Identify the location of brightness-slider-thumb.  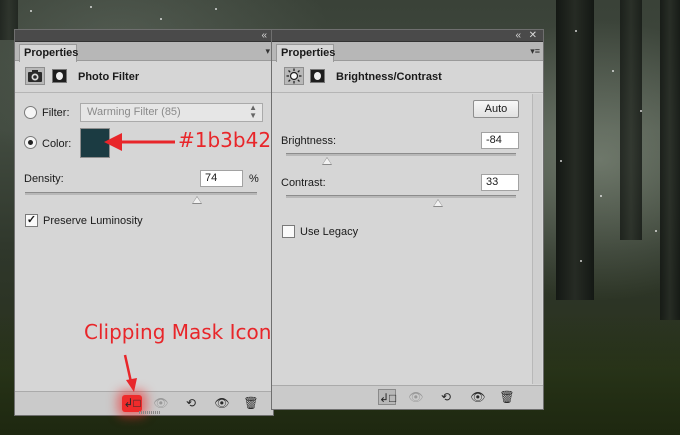
(327, 161).